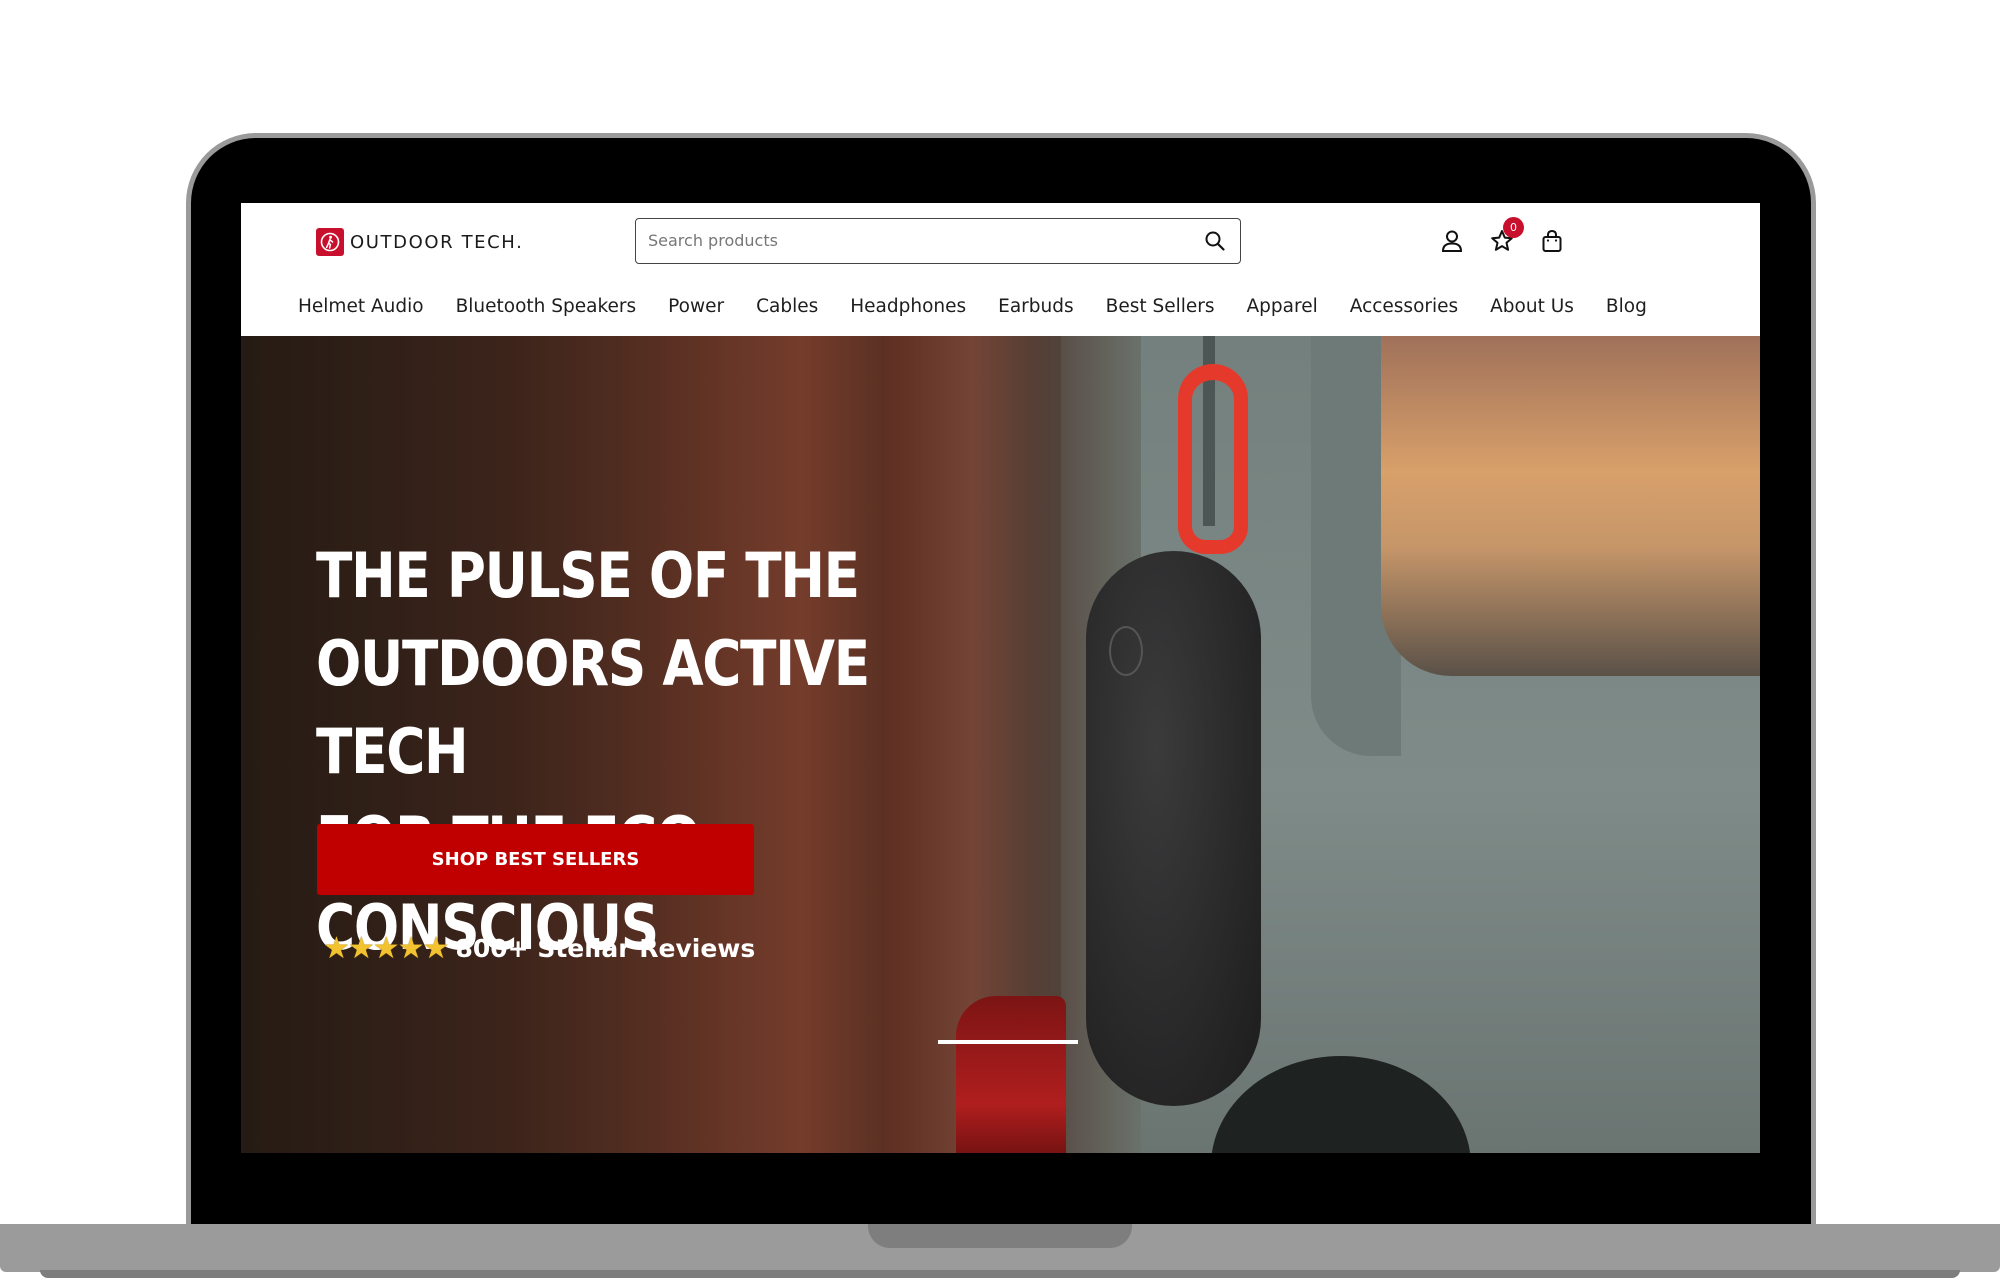 Image resolution: width=2000 pixels, height=1281 pixels. Describe the element at coordinates (1213, 459) in the screenshot. I see `speaker-strap` at that location.